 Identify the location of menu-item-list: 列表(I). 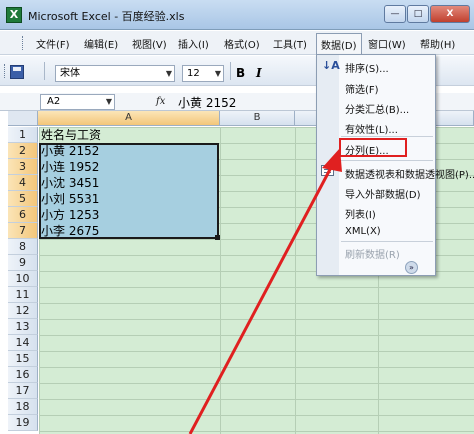
(360, 213).